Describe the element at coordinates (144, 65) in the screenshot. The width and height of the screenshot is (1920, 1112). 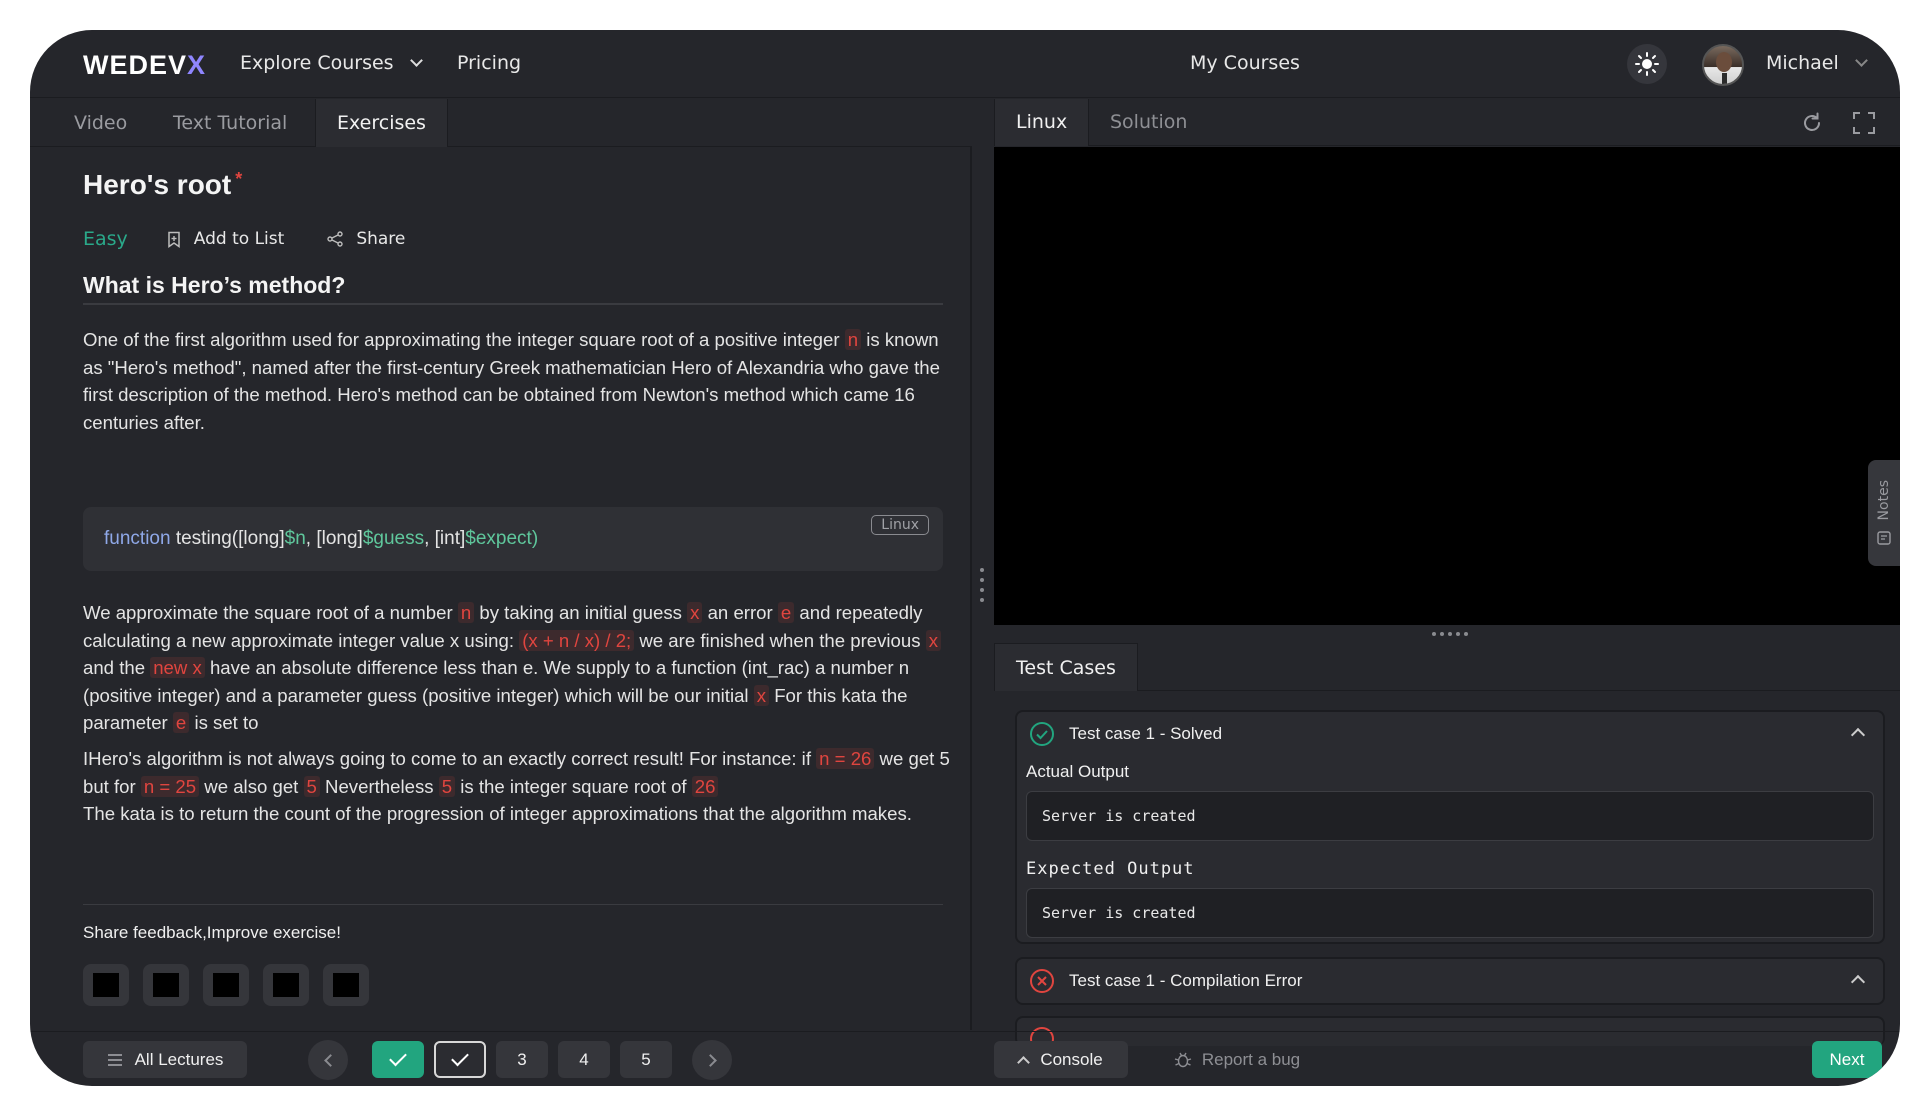
I see `logo: WEDEVX` at that location.